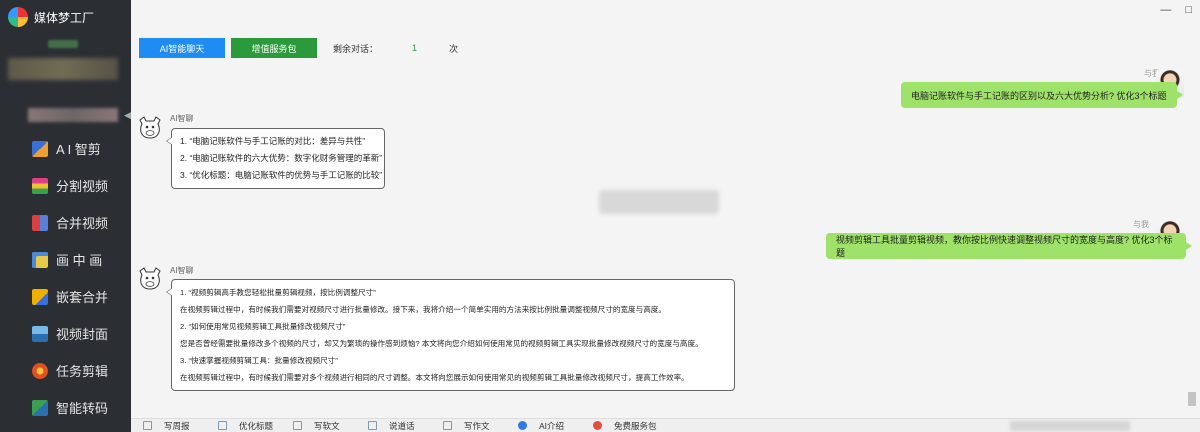 The height and width of the screenshot is (432, 1200). I want to click on quick-action-optimize-title: 优化标题, so click(255, 426).